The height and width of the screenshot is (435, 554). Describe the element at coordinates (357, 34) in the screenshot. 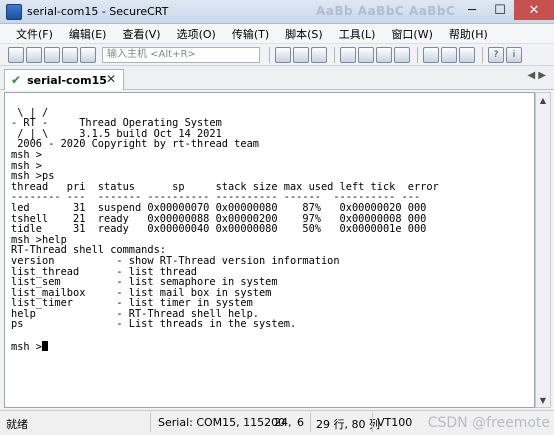

I see `menu-tools: 工具(L)` at that location.